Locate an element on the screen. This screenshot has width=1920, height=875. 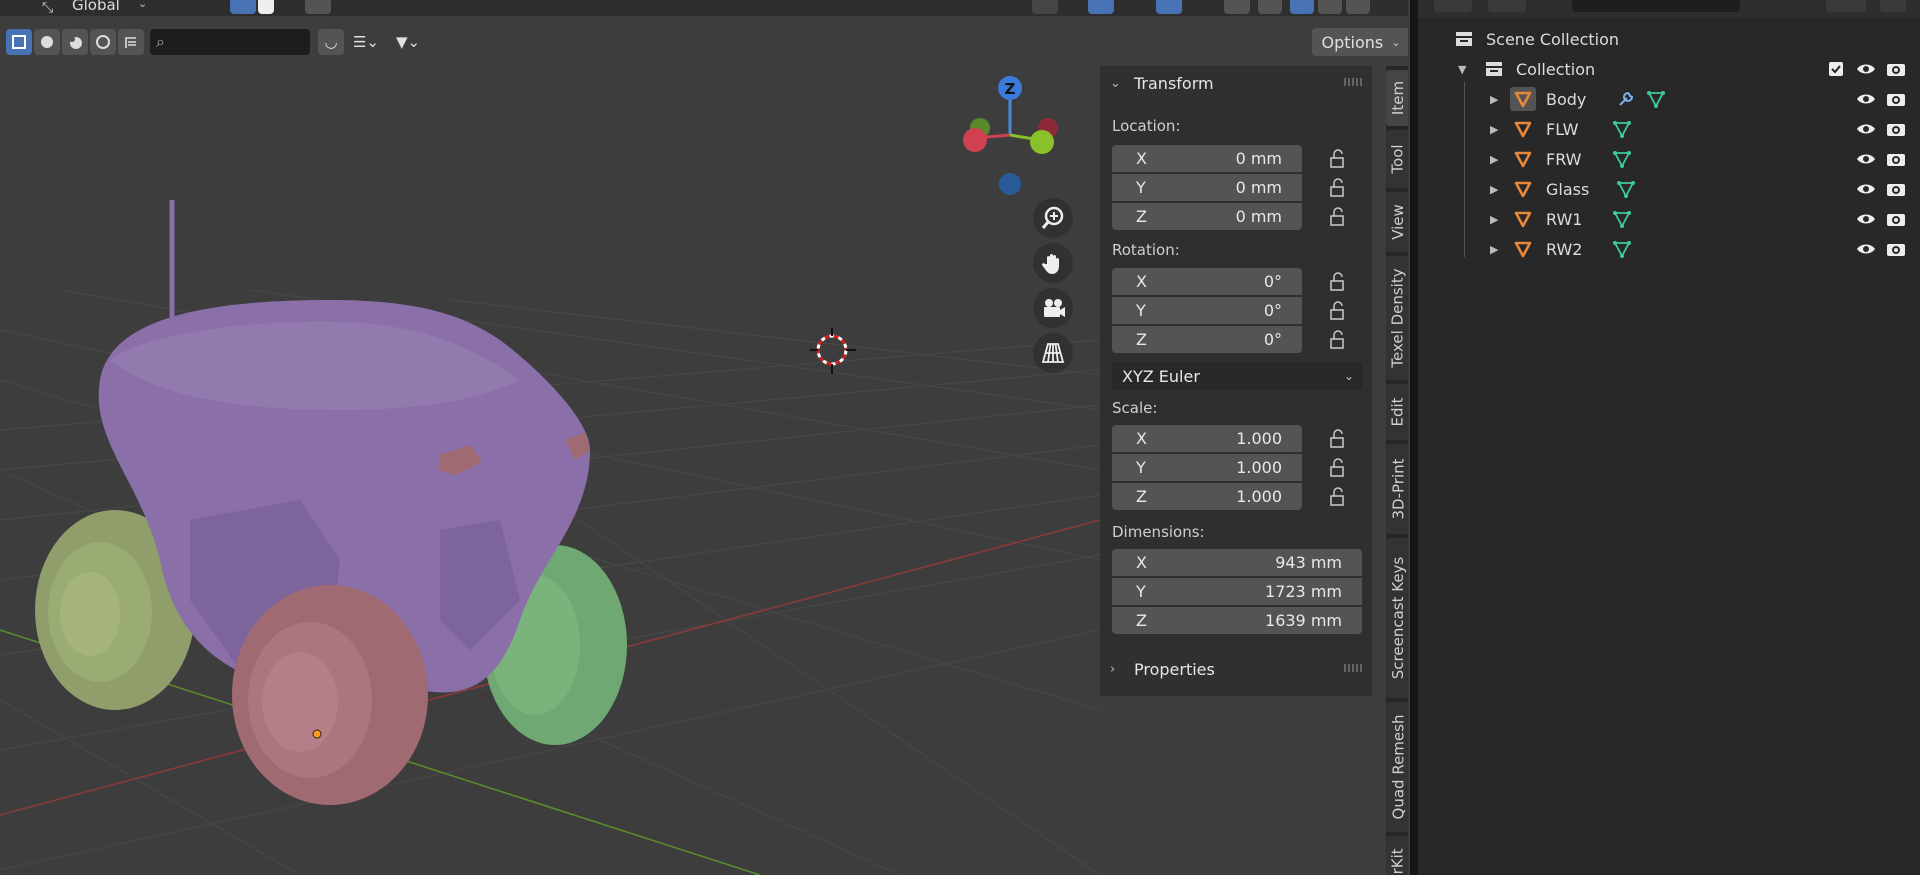
gizmo-toggle-button is located at coordinates (1101, 7).